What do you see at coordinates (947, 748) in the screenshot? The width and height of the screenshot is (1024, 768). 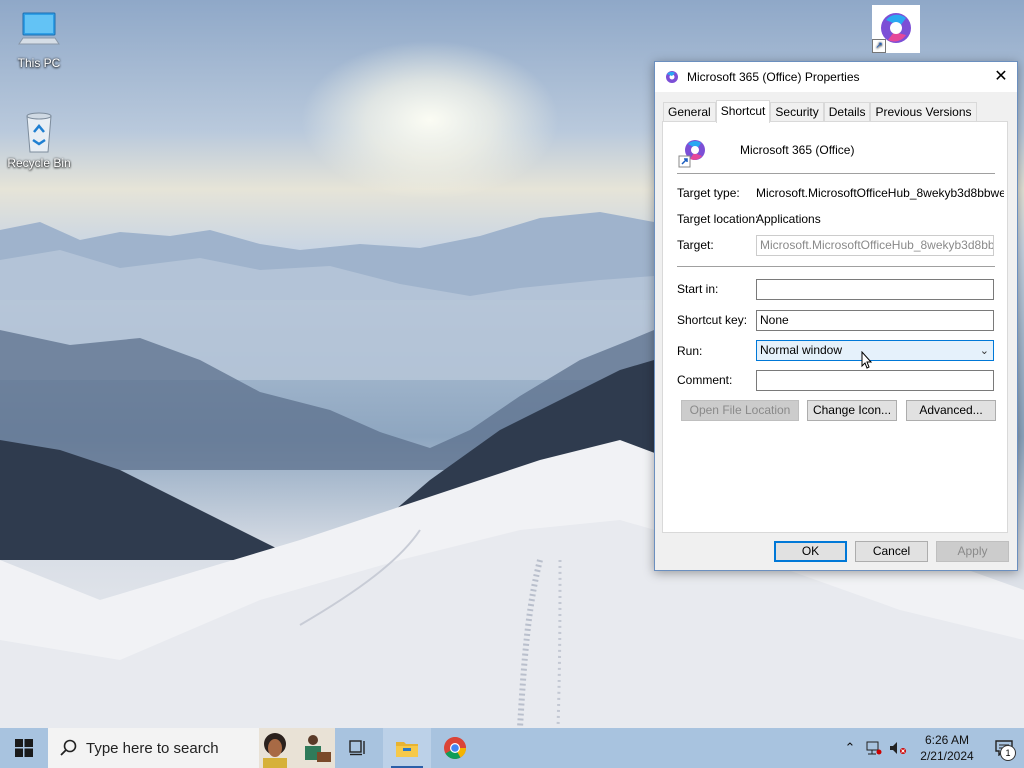 I see `clock: 6:26 AM 2/21/2024` at bounding box center [947, 748].